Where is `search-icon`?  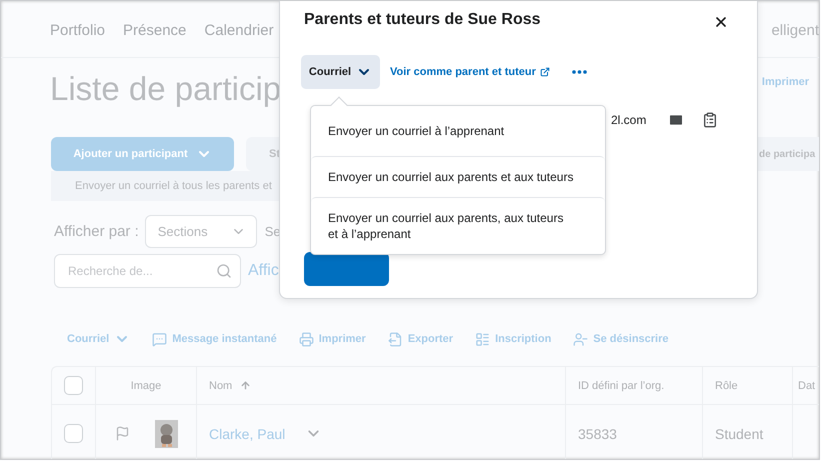 search-icon is located at coordinates (224, 271).